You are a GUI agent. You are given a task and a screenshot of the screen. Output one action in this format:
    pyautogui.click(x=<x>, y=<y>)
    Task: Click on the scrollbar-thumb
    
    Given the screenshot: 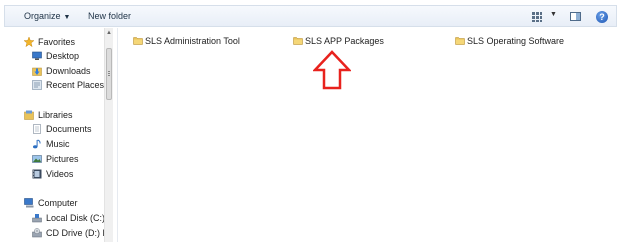 What is the action you would take?
    pyautogui.click(x=109, y=74)
    